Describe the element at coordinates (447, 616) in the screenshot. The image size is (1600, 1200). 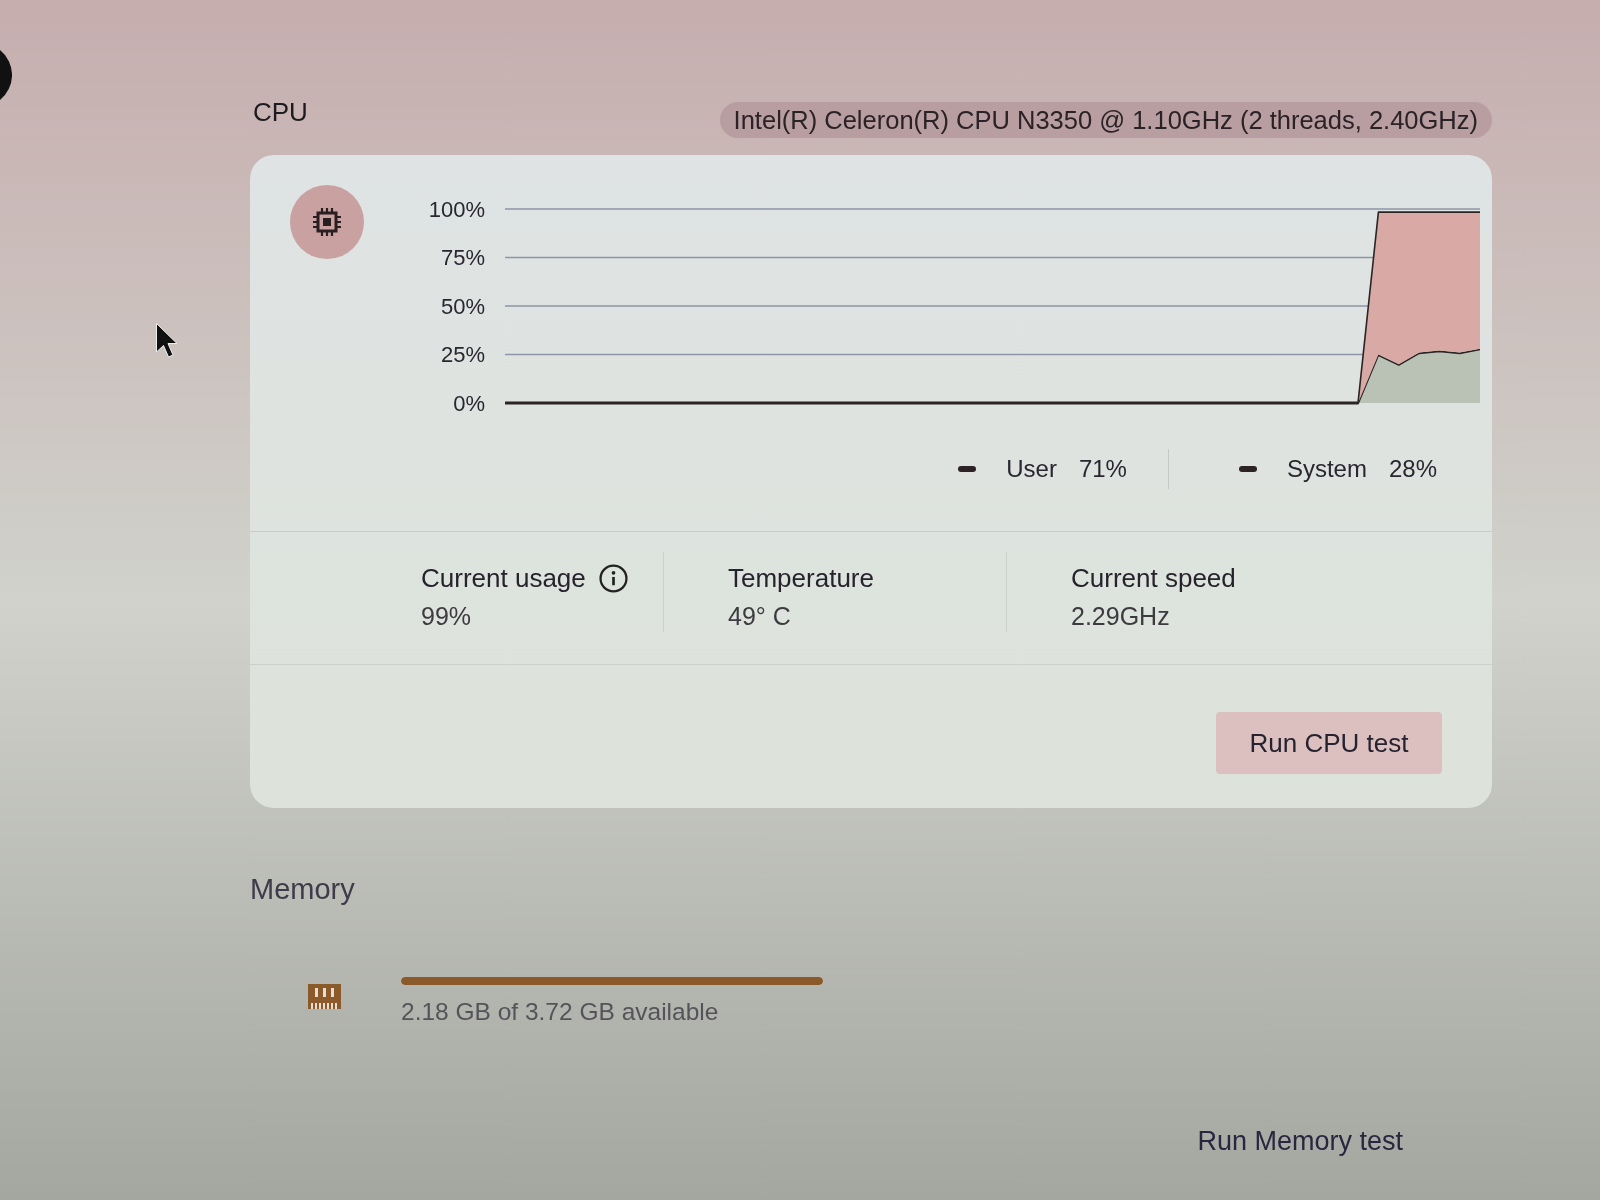
I see `stat-value: 99%` at that location.